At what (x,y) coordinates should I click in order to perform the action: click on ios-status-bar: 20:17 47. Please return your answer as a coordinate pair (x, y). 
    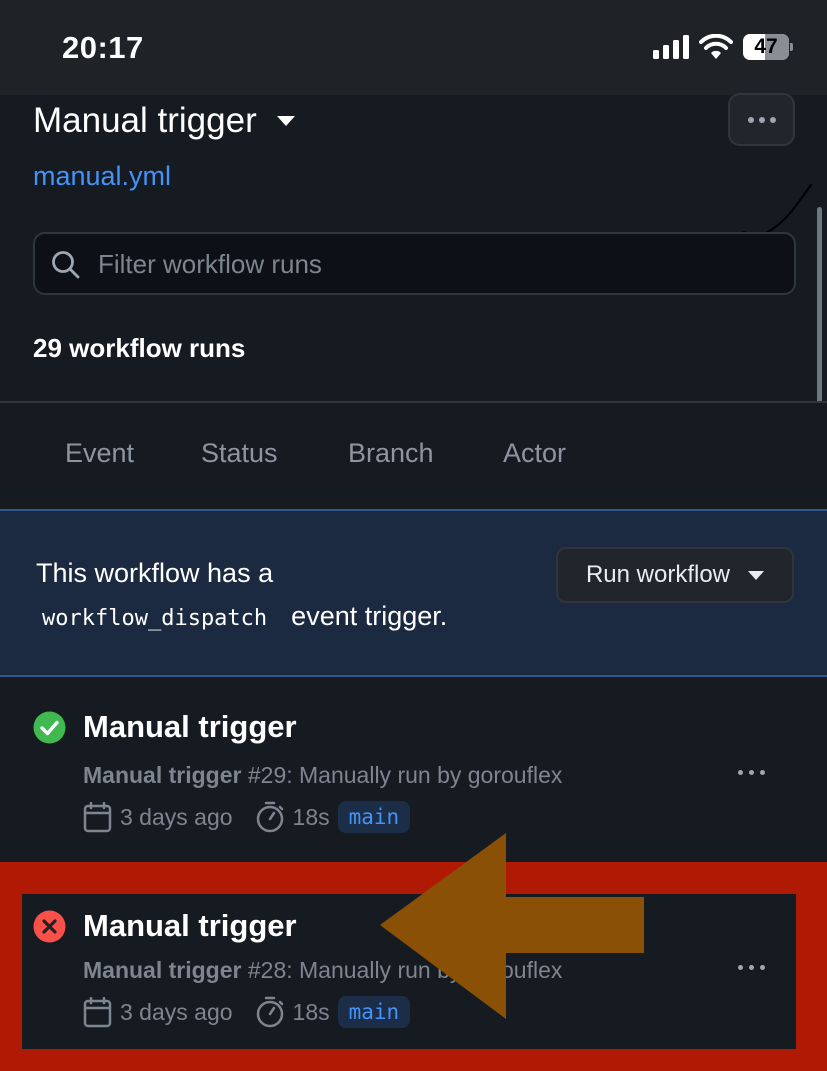
    Looking at the image, I should click on (413, 47).